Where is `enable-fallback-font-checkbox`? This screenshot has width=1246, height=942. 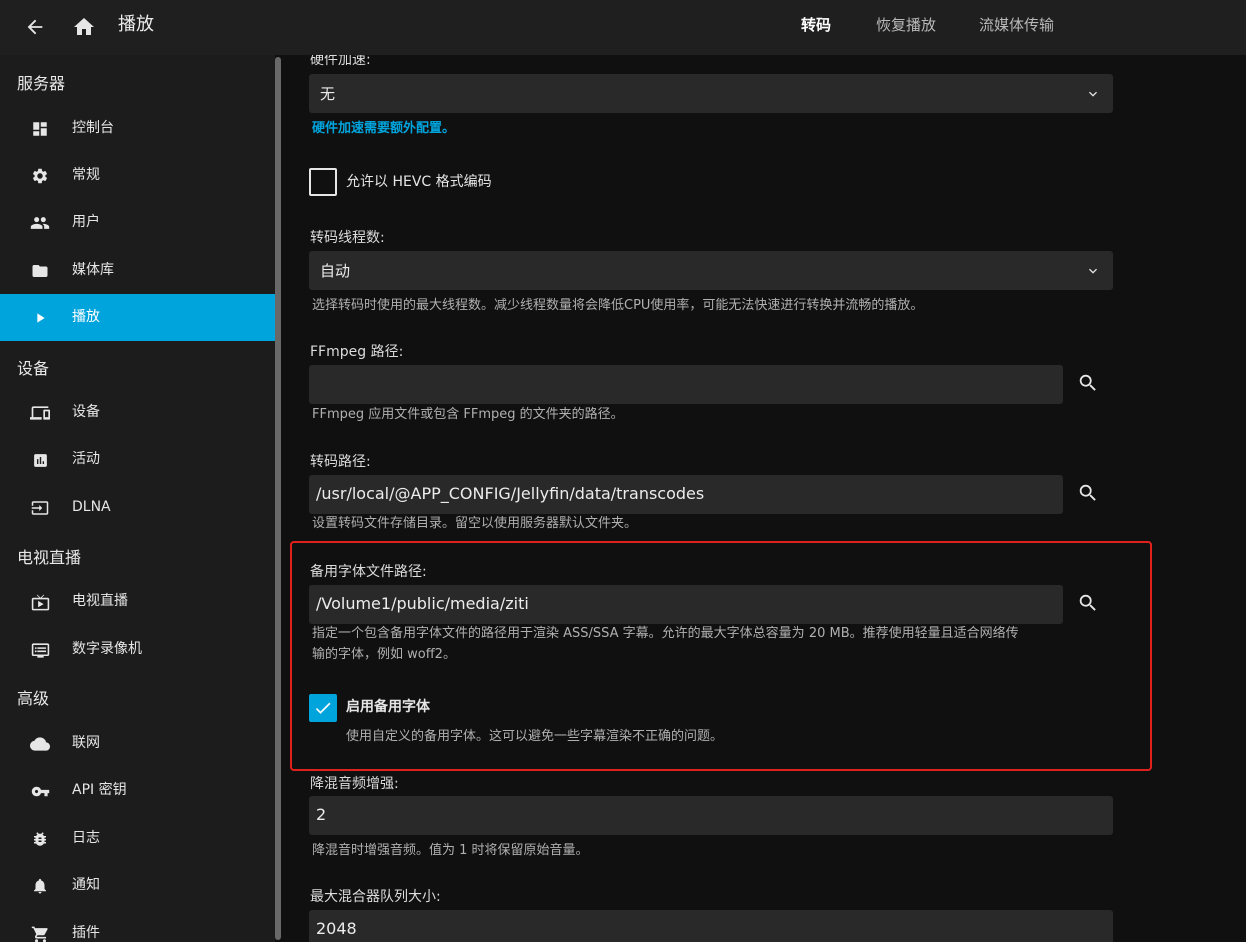 enable-fallback-font-checkbox is located at coordinates (323, 708).